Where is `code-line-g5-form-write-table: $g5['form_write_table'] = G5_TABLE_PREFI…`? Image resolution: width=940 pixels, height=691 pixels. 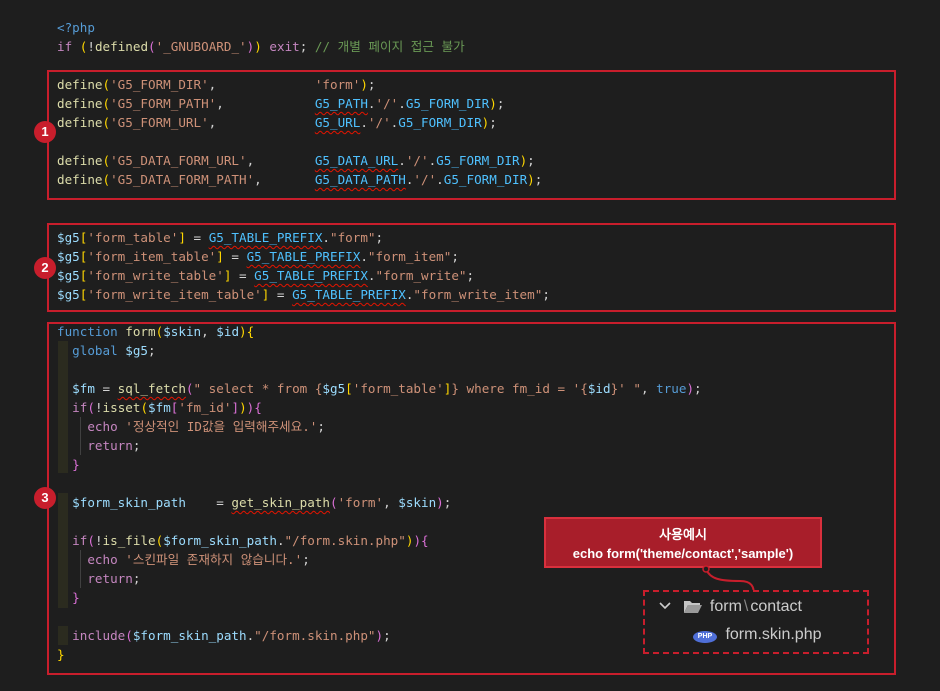 code-line-g5-form-write-table: $g5['form_write_table'] = G5_TABLE_PREFI… is located at coordinates (266, 275).